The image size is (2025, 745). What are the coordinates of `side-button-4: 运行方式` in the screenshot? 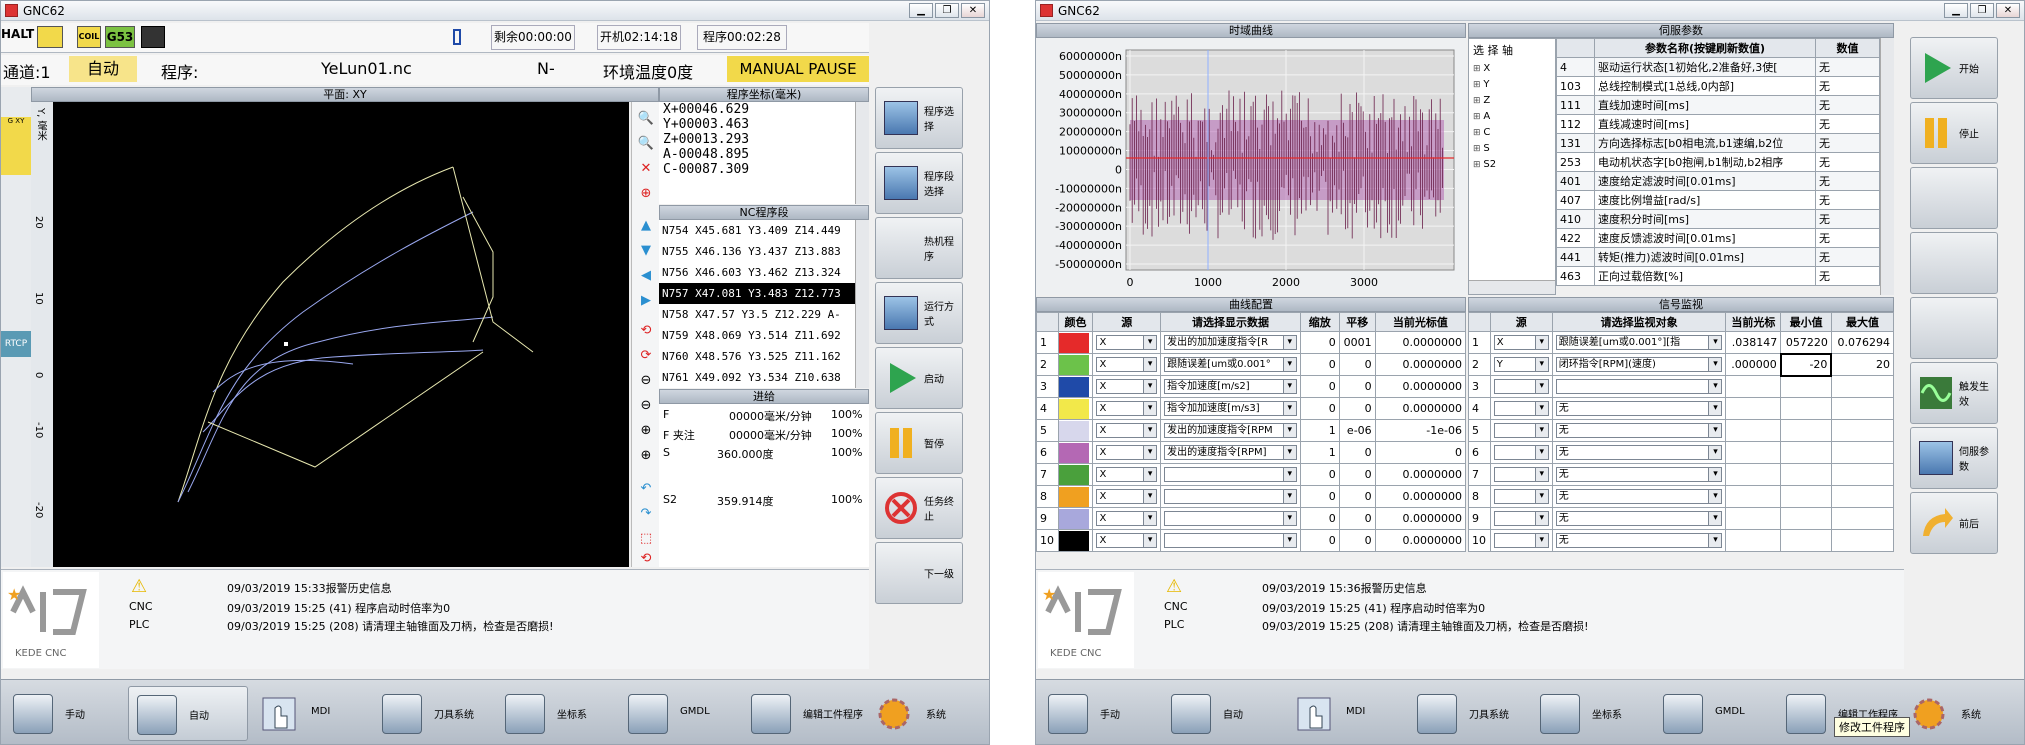 It's located at (919, 313).